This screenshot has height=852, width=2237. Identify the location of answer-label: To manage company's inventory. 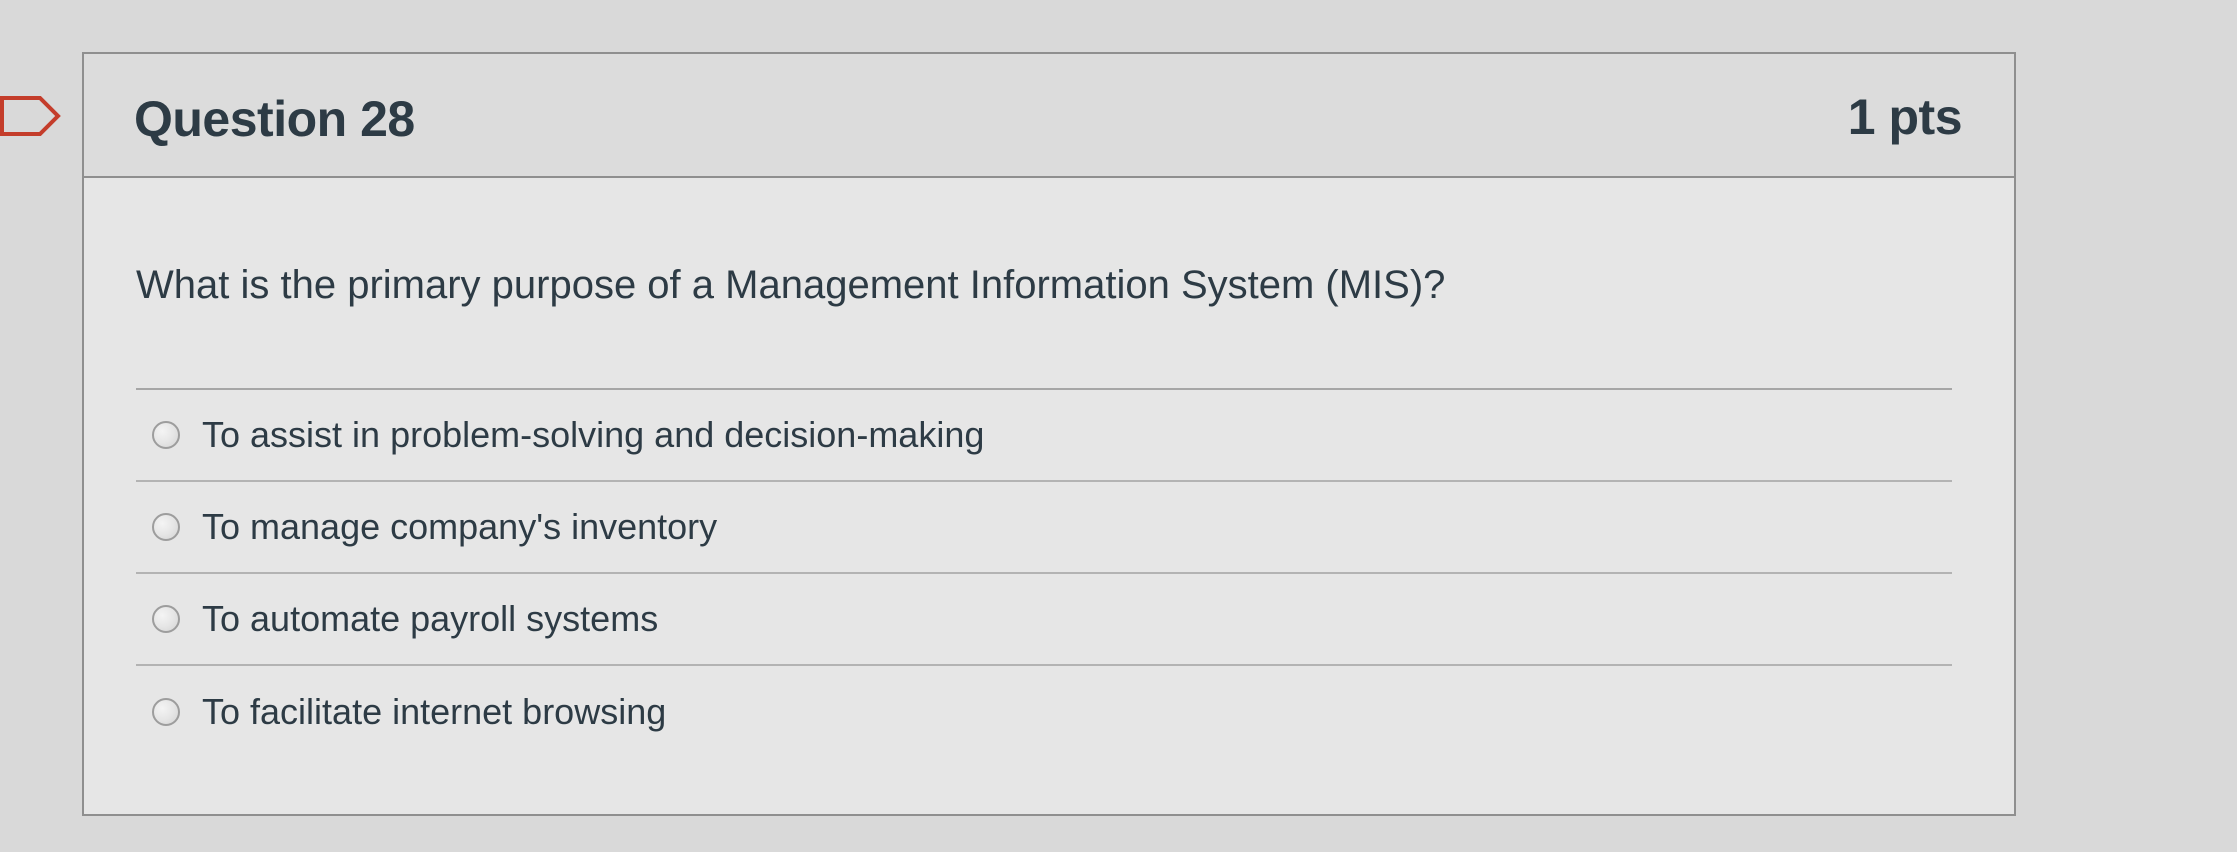
(460, 527).